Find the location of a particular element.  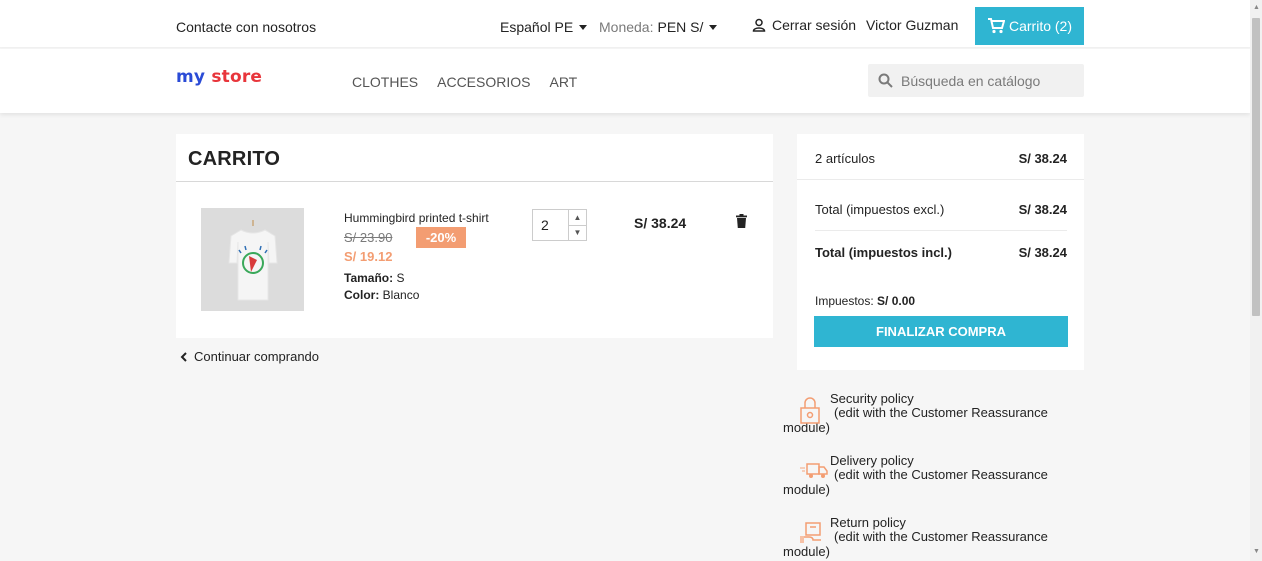

reassurance-title: Security policy is located at coordinates (872, 398).